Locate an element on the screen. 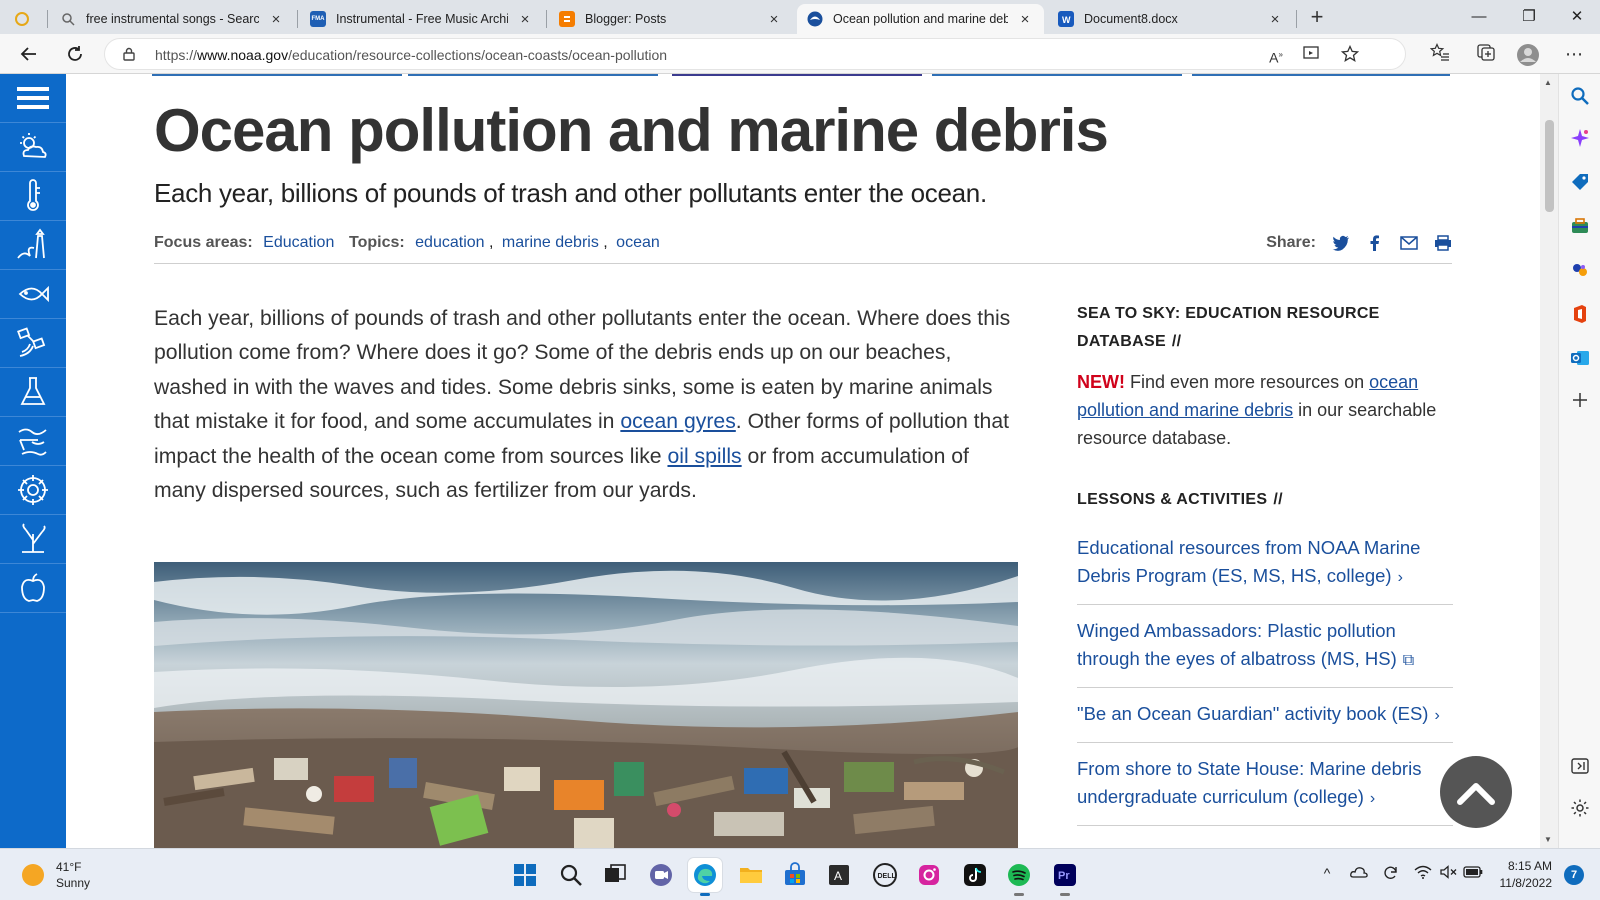 The height and width of the screenshot is (900, 1600). tab-ocean-pollution: Ocean pollution and marine debris × is located at coordinates (920, 19).